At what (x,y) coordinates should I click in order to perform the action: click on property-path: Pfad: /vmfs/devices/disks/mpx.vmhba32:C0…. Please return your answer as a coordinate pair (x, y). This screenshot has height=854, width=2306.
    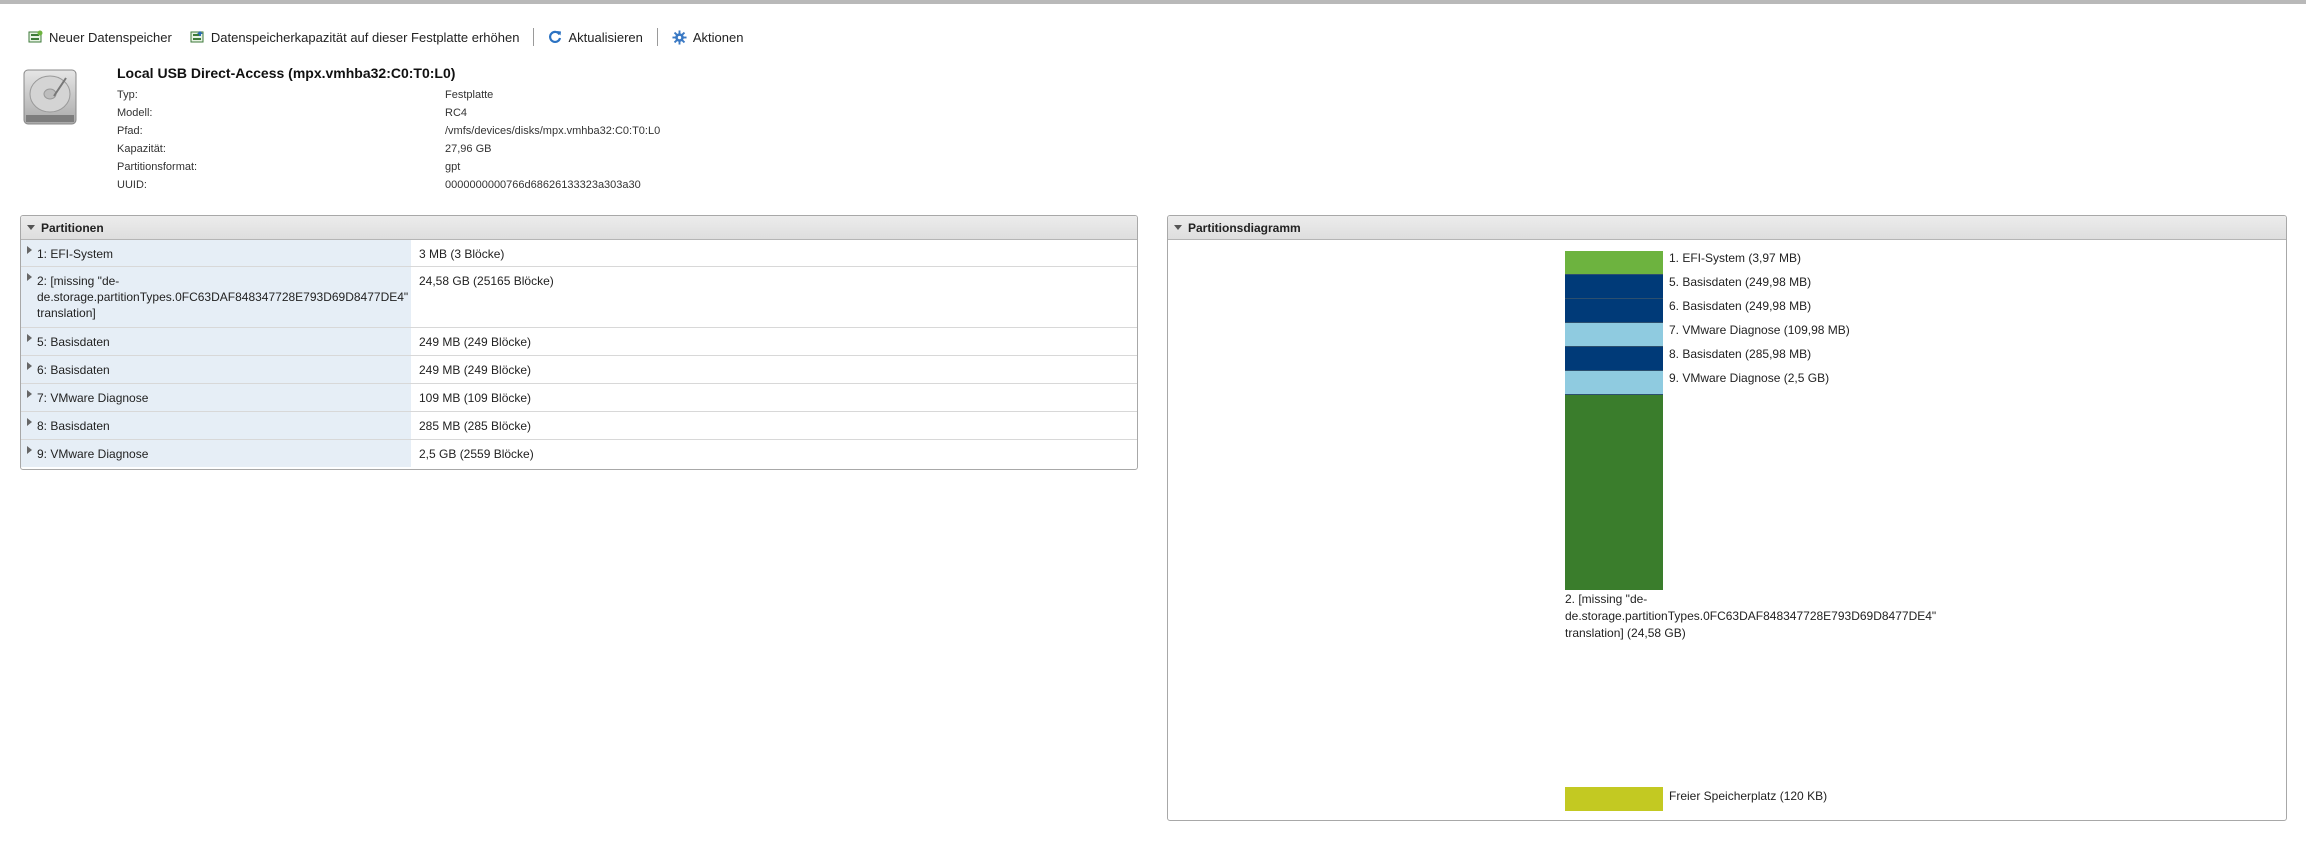
    Looking at the image, I should click on (467, 131).